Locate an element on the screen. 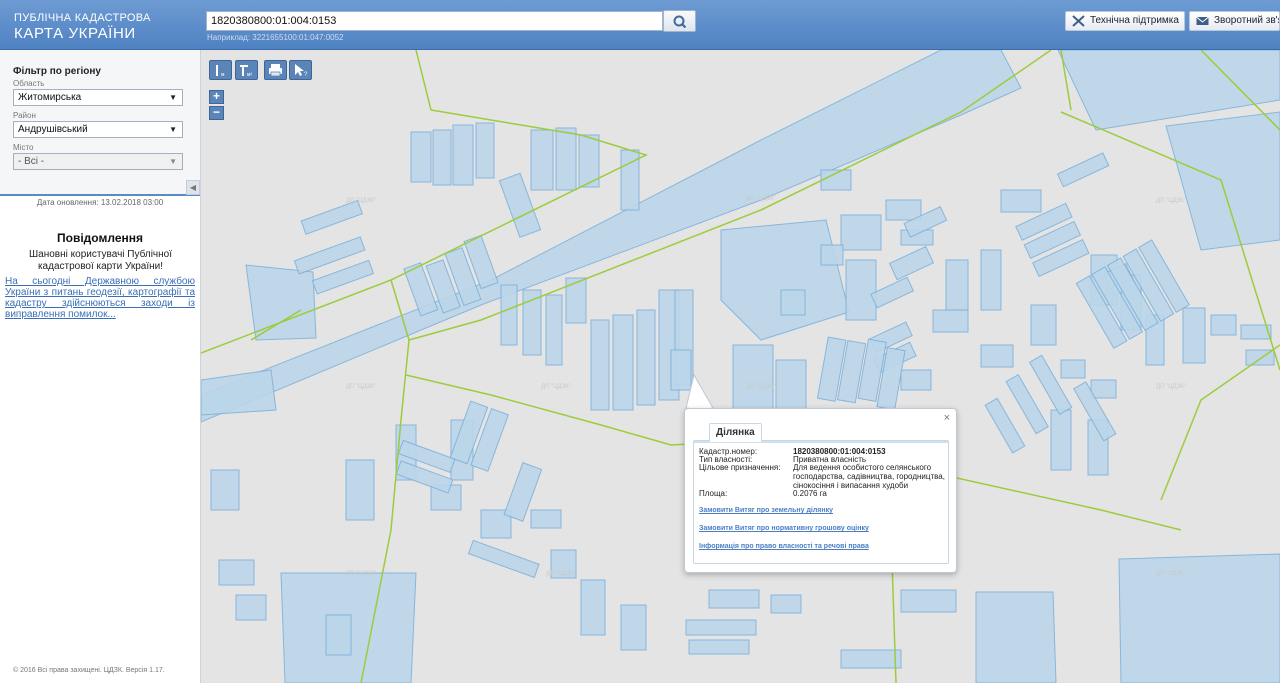 The width and height of the screenshot is (1280, 683). measure-line-button: м is located at coordinates (220, 70).